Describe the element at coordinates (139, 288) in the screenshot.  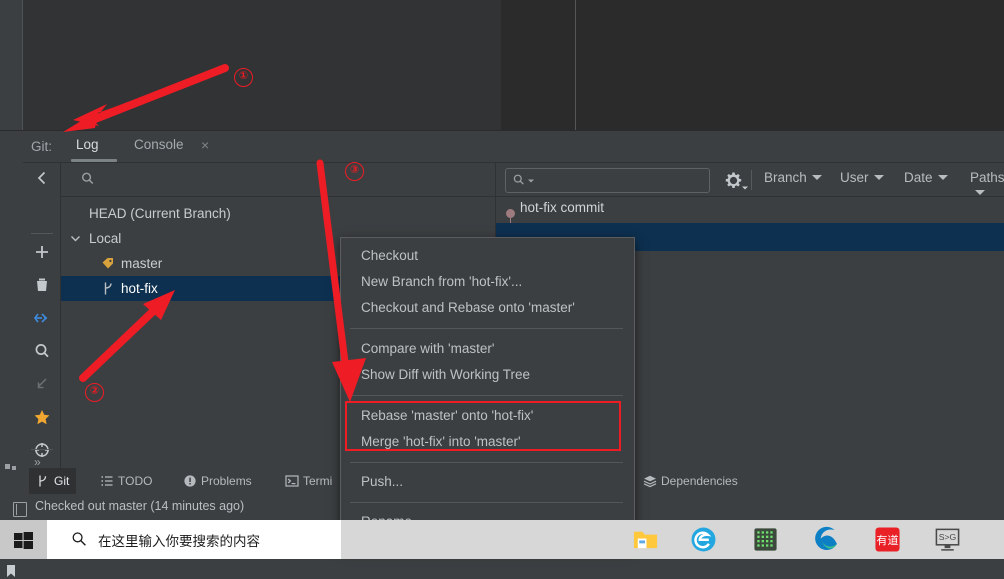
I see `tree-node-label: hot-fix` at that location.